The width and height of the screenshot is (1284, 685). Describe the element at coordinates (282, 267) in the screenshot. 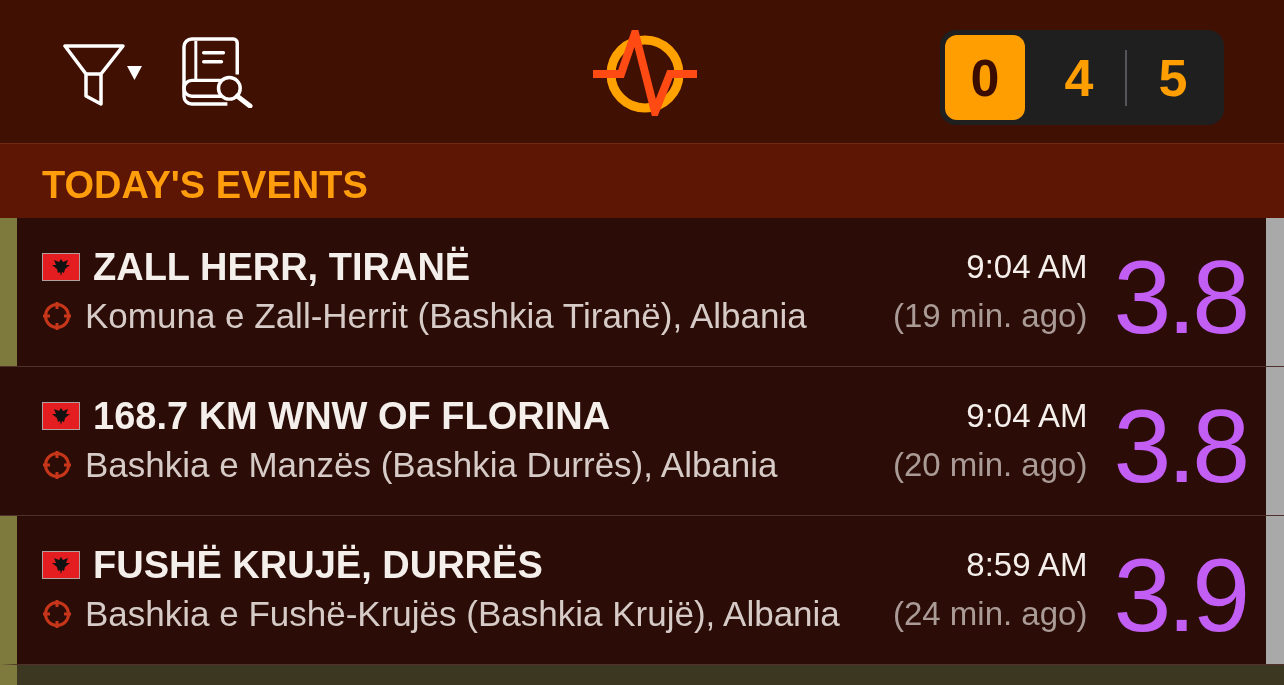

I see `event-title: ZALL HERR, TIRANË` at that location.